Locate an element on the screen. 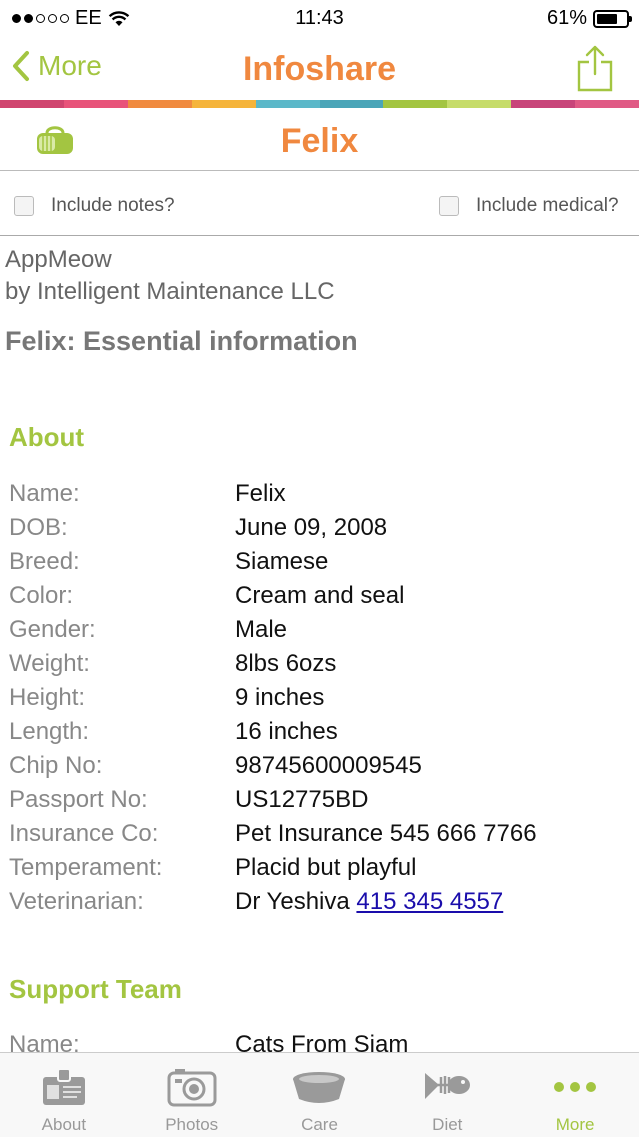 The height and width of the screenshot is (1137, 639). include-notes-label: Include notes? is located at coordinates (113, 205).